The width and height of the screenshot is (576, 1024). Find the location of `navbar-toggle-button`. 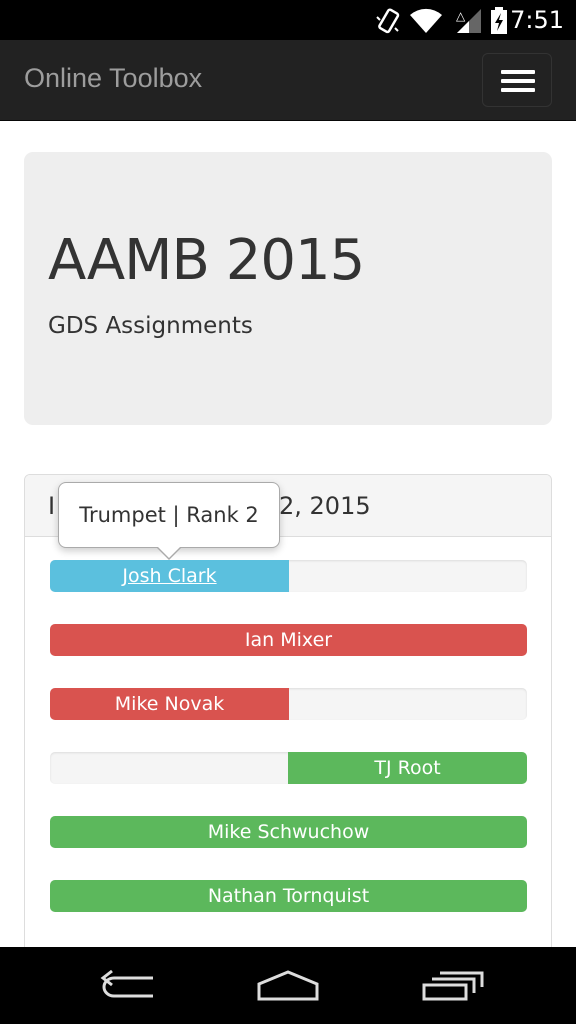

navbar-toggle-button is located at coordinates (517, 80).